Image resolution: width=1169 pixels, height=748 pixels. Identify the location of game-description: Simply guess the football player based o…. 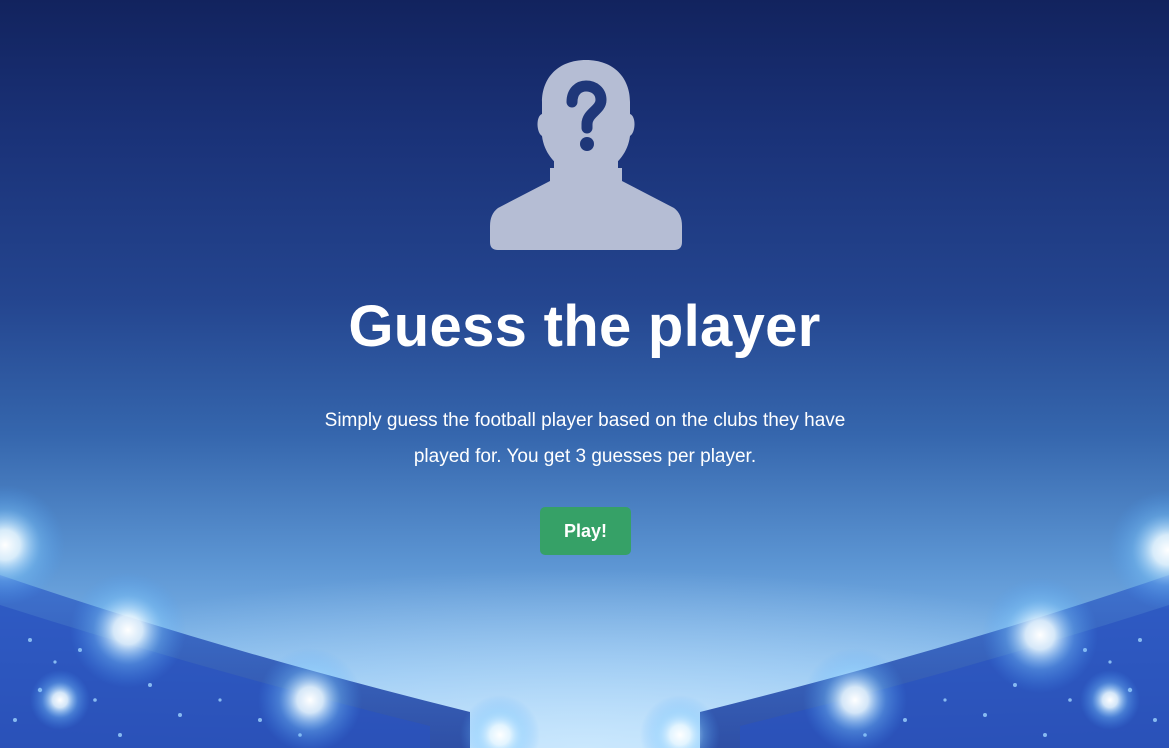
(585, 438).